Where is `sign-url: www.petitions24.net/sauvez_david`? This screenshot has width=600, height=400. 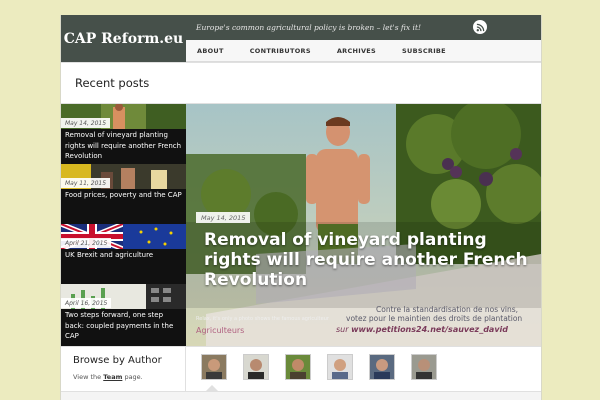 sign-url: www.petitions24.net/sauvez_david is located at coordinates (430, 329).